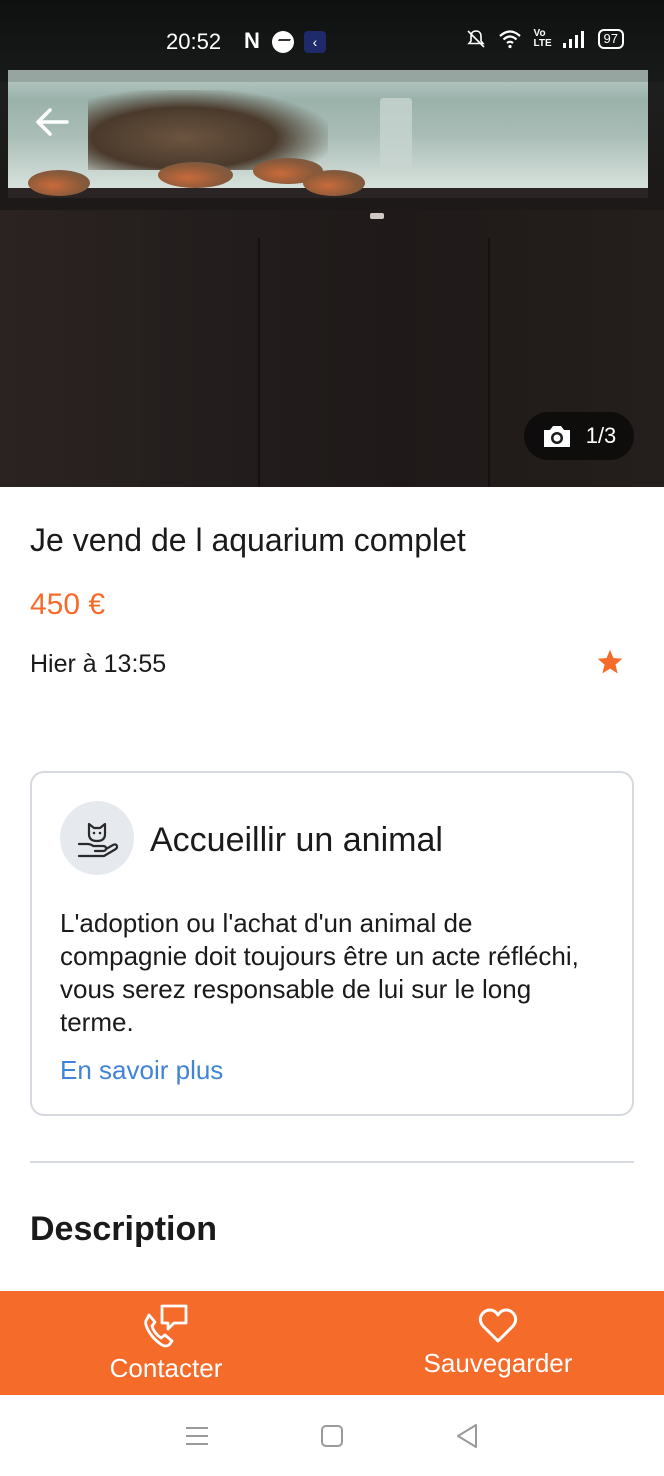 Image resolution: width=664 pixels, height=1476 pixels. What do you see at coordinates (610, 39) in the screenshot?
I see `battery-icon: 97` at bounding box center [610, 39].